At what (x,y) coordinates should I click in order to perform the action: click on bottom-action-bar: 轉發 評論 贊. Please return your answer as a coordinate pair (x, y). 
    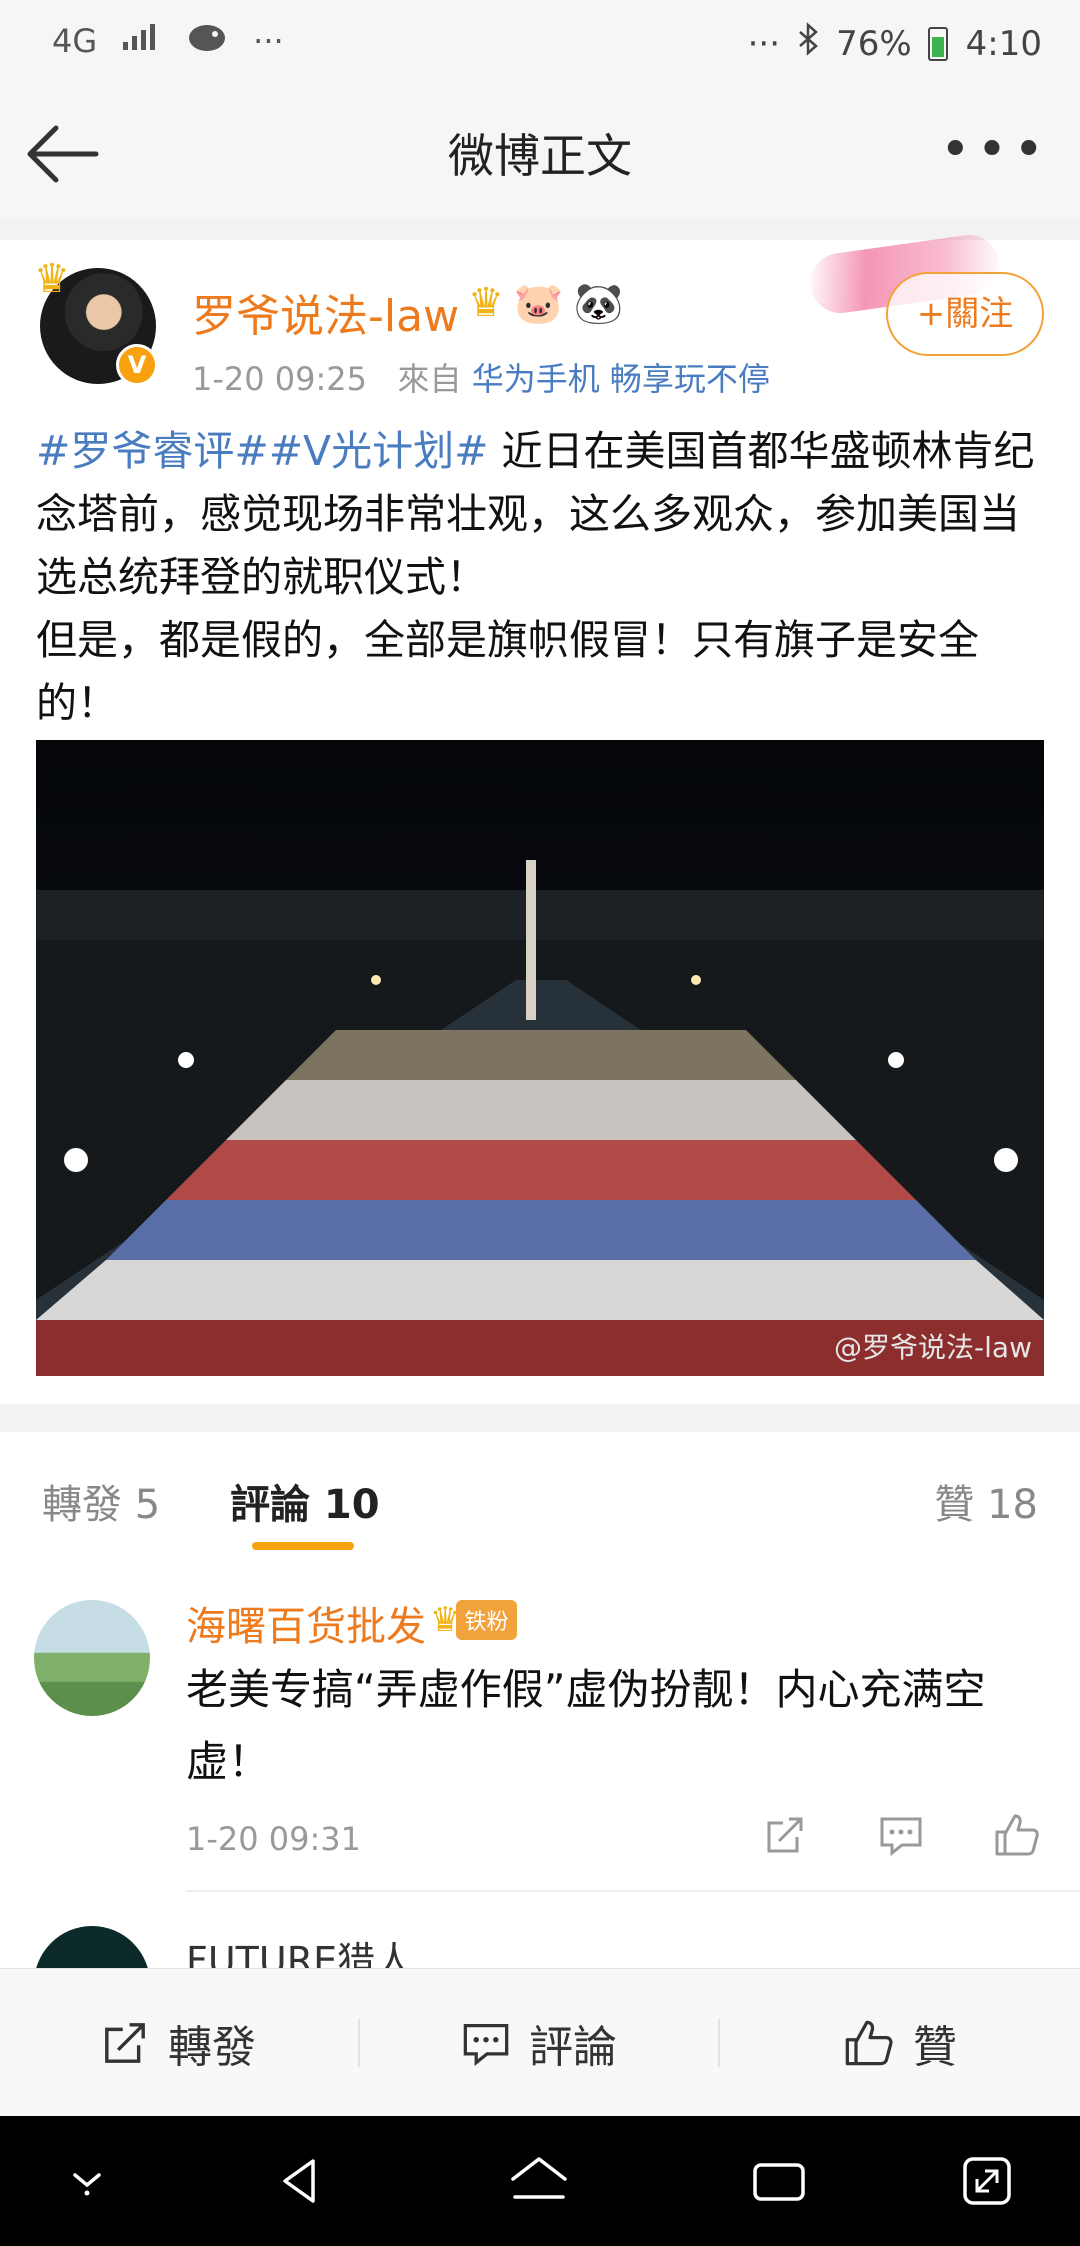
    Looking at the image, I should click on (540, 2042).